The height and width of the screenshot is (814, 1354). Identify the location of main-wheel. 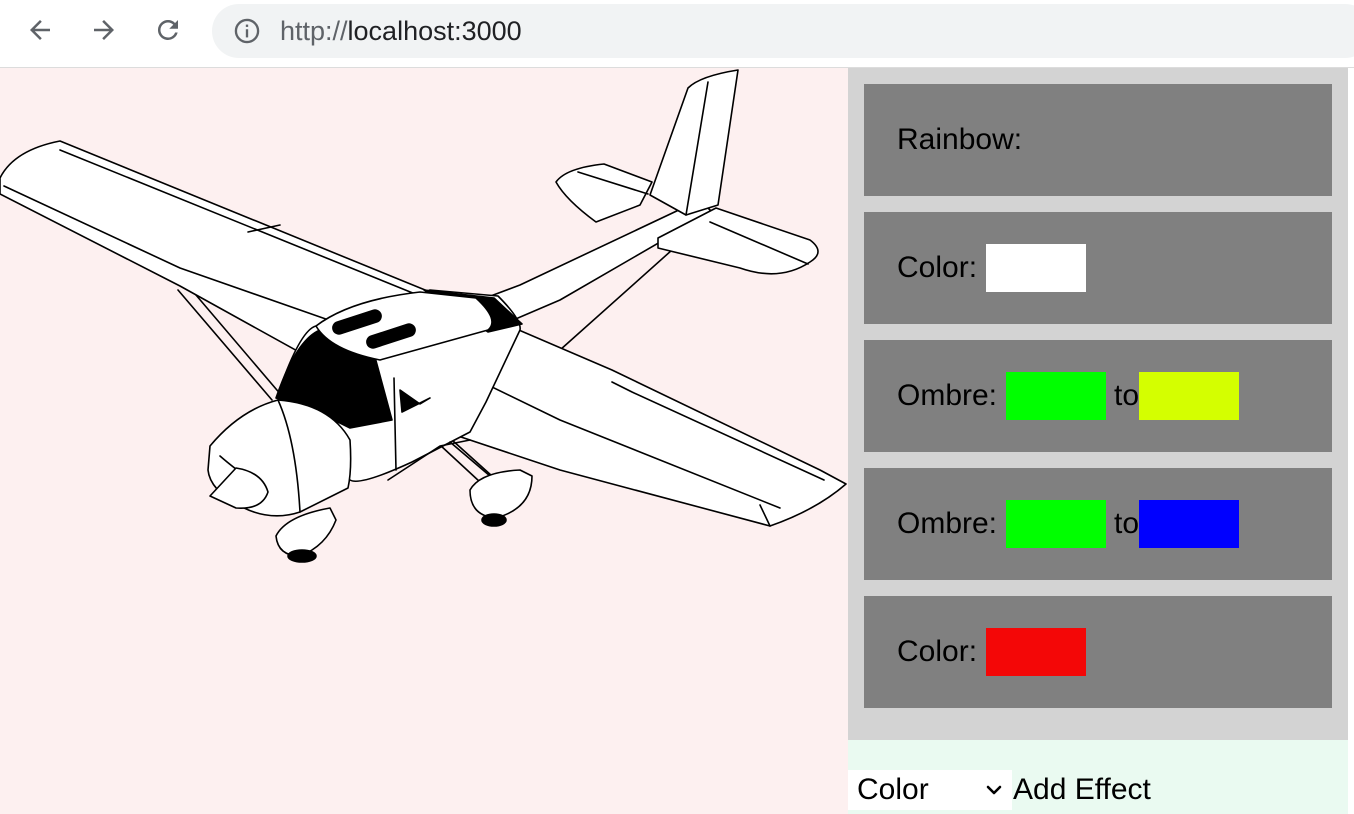
(494, 520).